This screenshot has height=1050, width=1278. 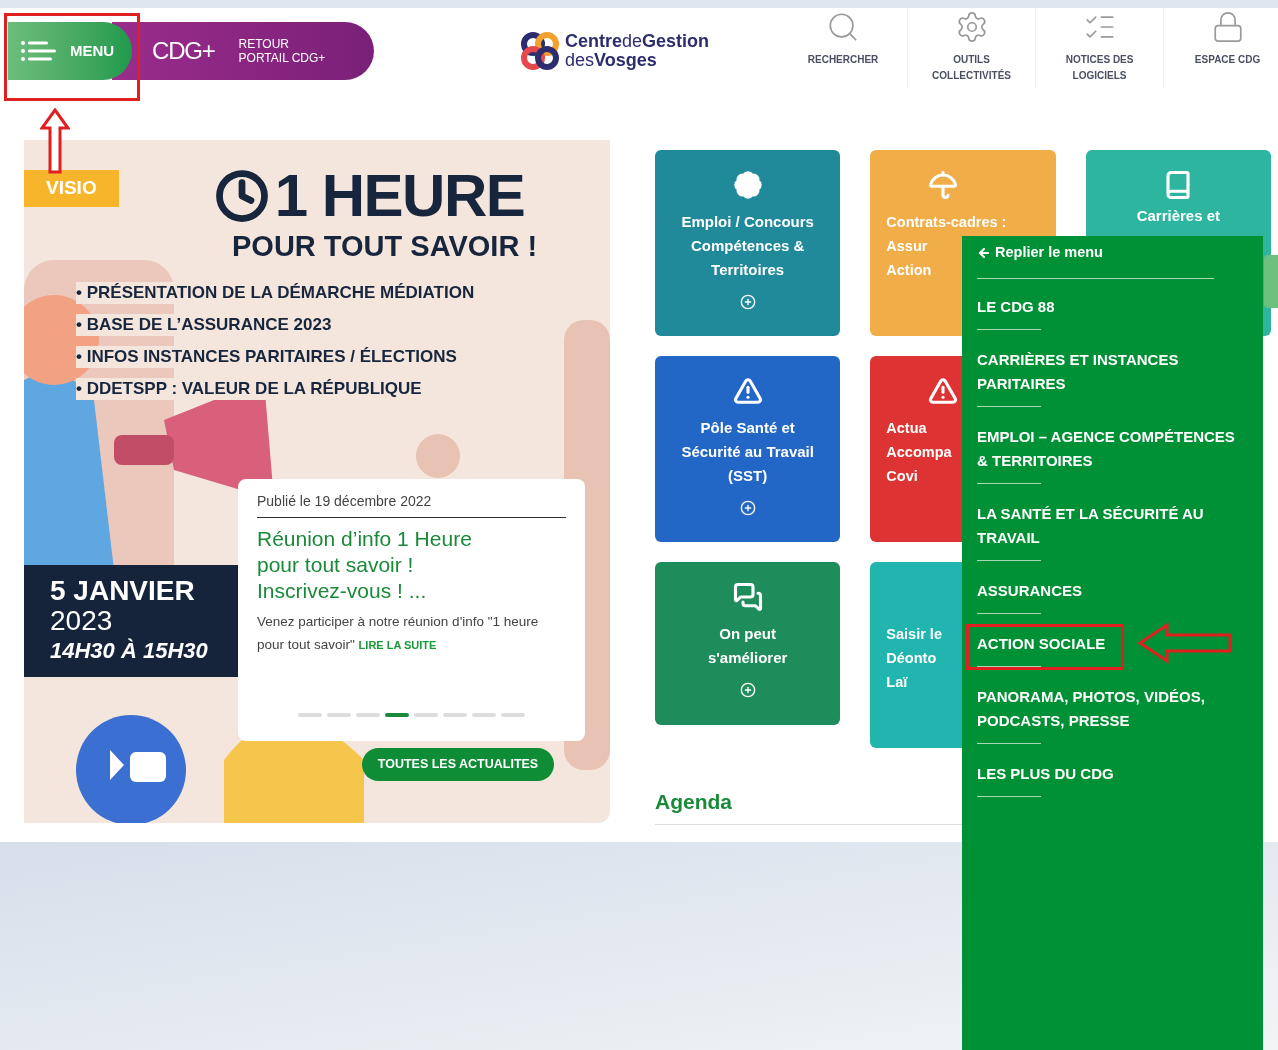 What do you see at coordinates (747, 428) in the screenshot?
I see `card-label: Pôle Santé et` at bounding box center [747, 428].